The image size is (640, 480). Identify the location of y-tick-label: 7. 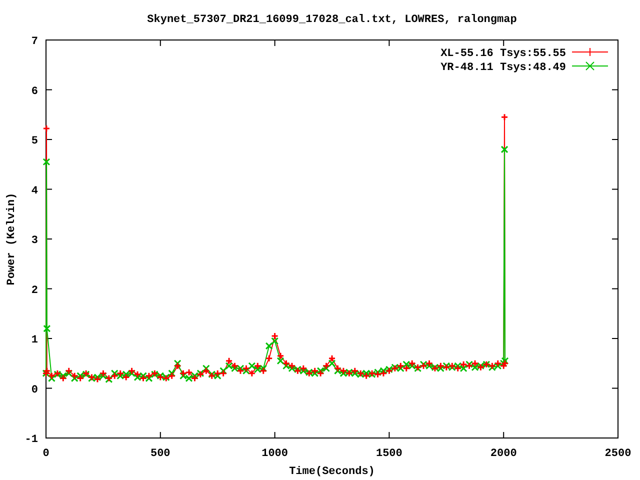
(34, 42).